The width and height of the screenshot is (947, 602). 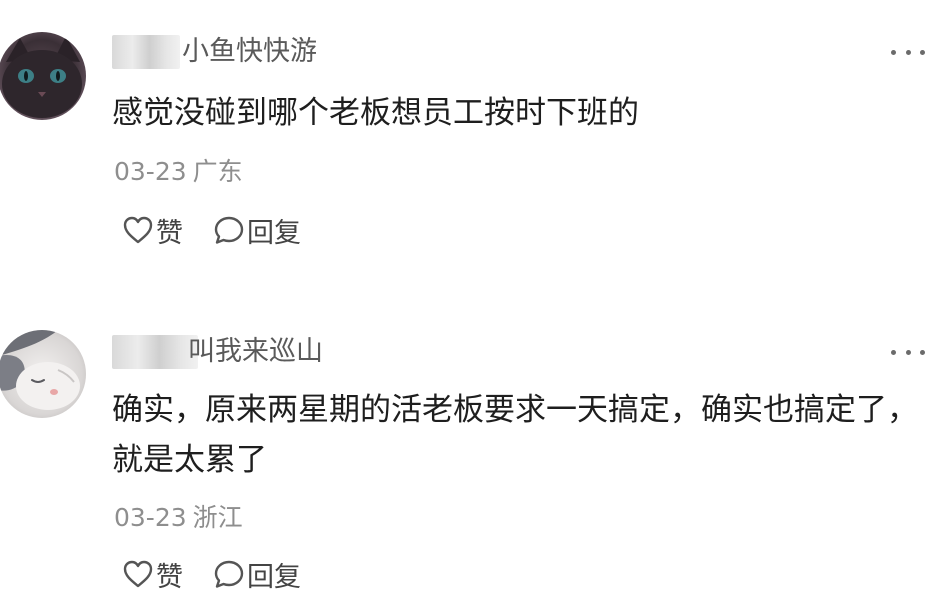 I want to click on comment-actions: 赞 回复, so click(x=226, y=574).